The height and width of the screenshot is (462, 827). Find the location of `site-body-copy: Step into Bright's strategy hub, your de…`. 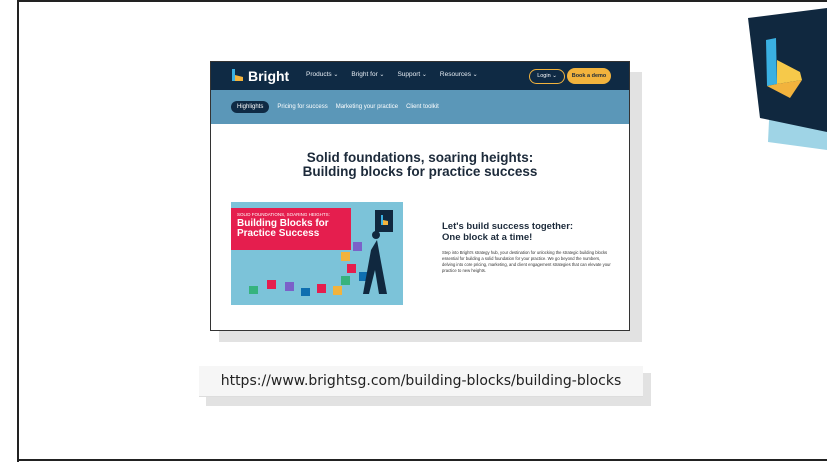

site-body-copy: Step into Bright's strategy hub, your de… is located at coordinates (526, 261).